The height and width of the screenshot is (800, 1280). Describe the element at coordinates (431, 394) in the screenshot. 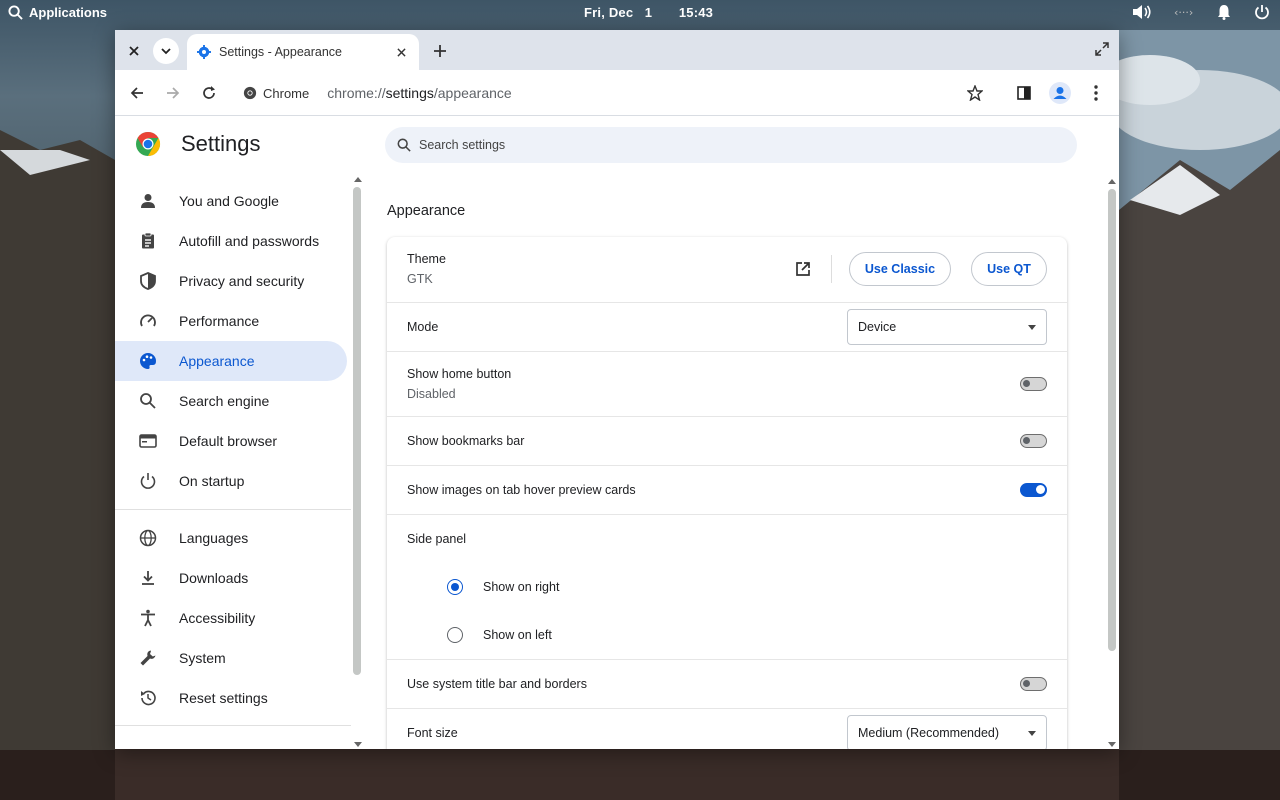

I see `home-button-status: Disabled` at that location.